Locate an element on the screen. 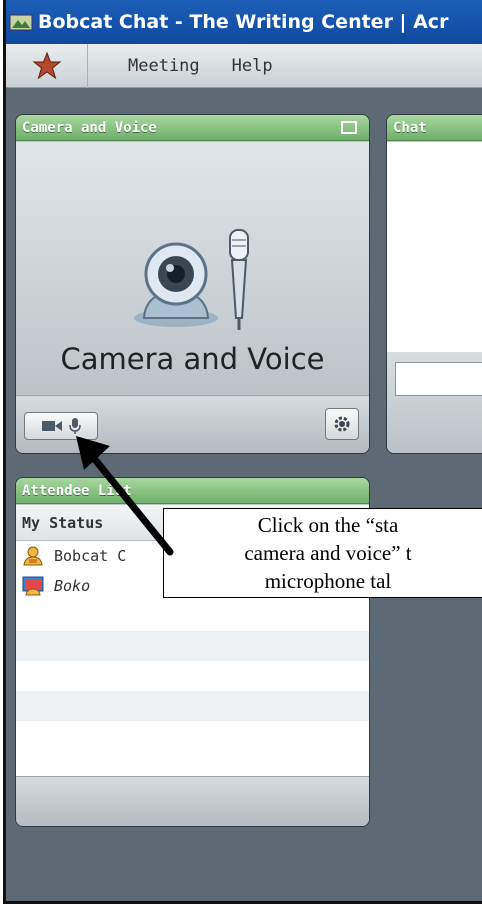 The height and width of the screenshot is (904, 482). chat-pod: Chat is located at coordinates (434, 284).